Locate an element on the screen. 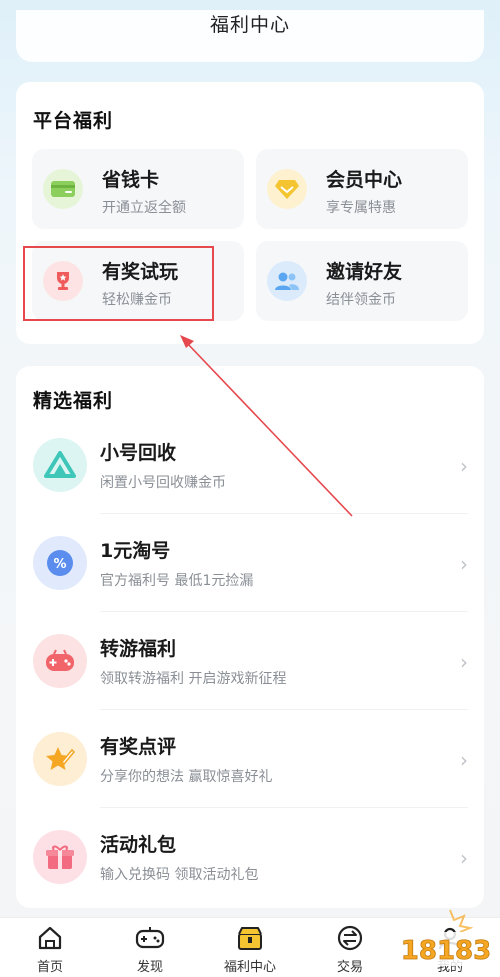 Image resolution: width=500 pixels, height=977 pixels. home-icon is located at coordinates (50, 938).